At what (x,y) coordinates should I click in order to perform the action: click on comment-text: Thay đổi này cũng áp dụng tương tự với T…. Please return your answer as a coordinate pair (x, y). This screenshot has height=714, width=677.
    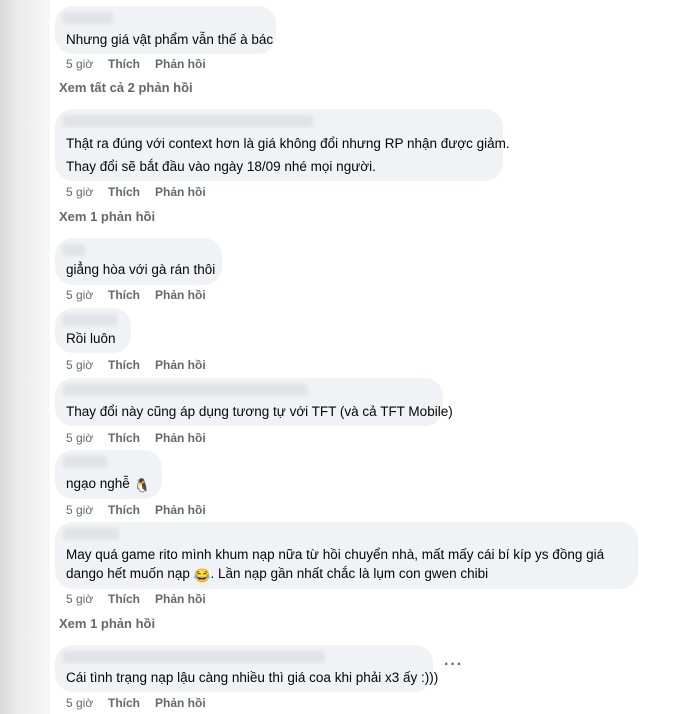
    Looking at the image, I should click on (259, 411).